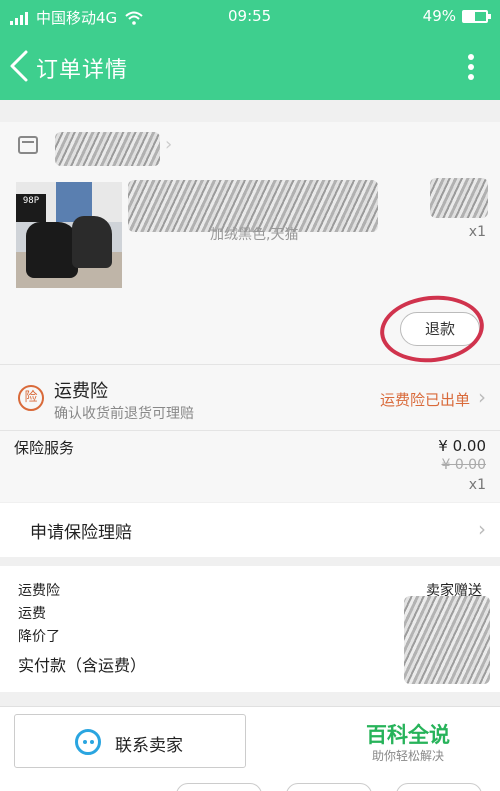  Describe the element at coordinates (408, 756) in the screenshot. I see `watermark-subtitle: 助你轻松解决` at that location.